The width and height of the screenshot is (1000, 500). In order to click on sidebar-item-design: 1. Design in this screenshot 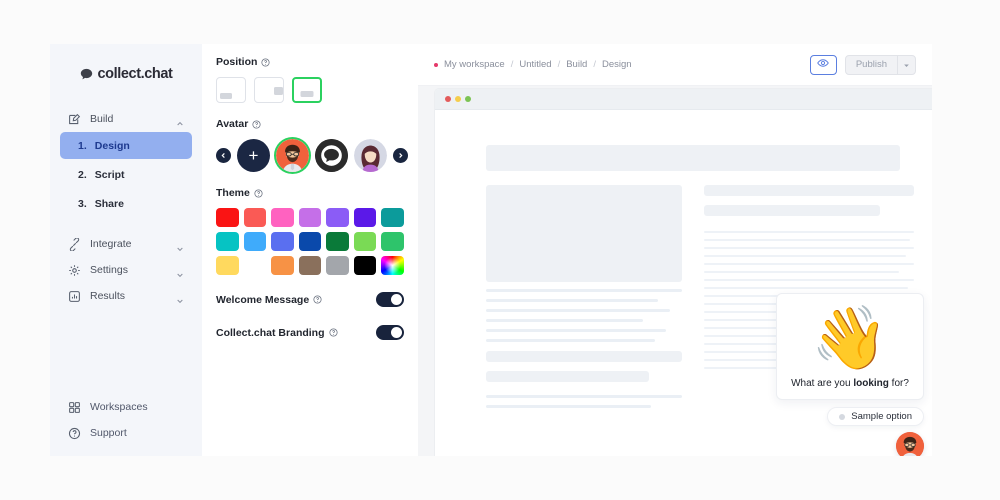, I will do `click(126, 145)`.